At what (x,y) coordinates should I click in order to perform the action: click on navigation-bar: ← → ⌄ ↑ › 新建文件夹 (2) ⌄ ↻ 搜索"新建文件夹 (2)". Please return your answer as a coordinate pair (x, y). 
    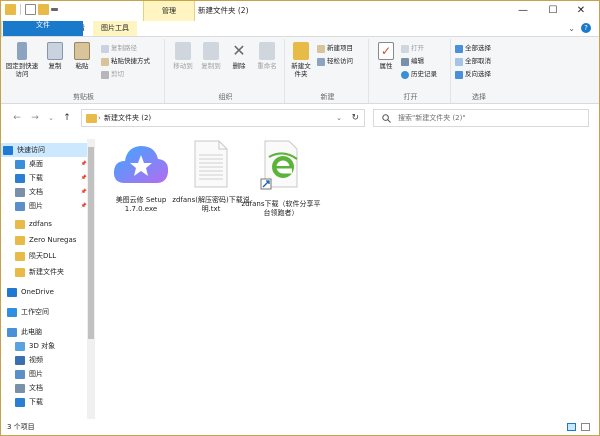
    Looking at the image, I should click on (300, 118).